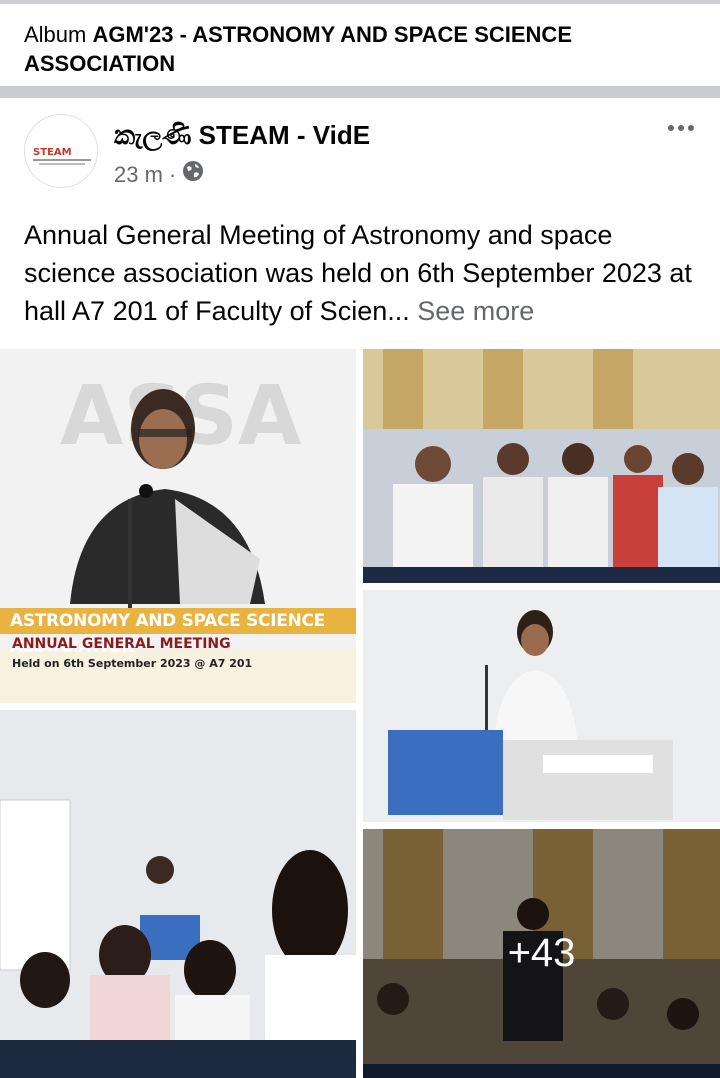 This screenshot has width=720, height=1078. I want to click on page-name: කැලණි STEAM - VidE, so click(242, 135).